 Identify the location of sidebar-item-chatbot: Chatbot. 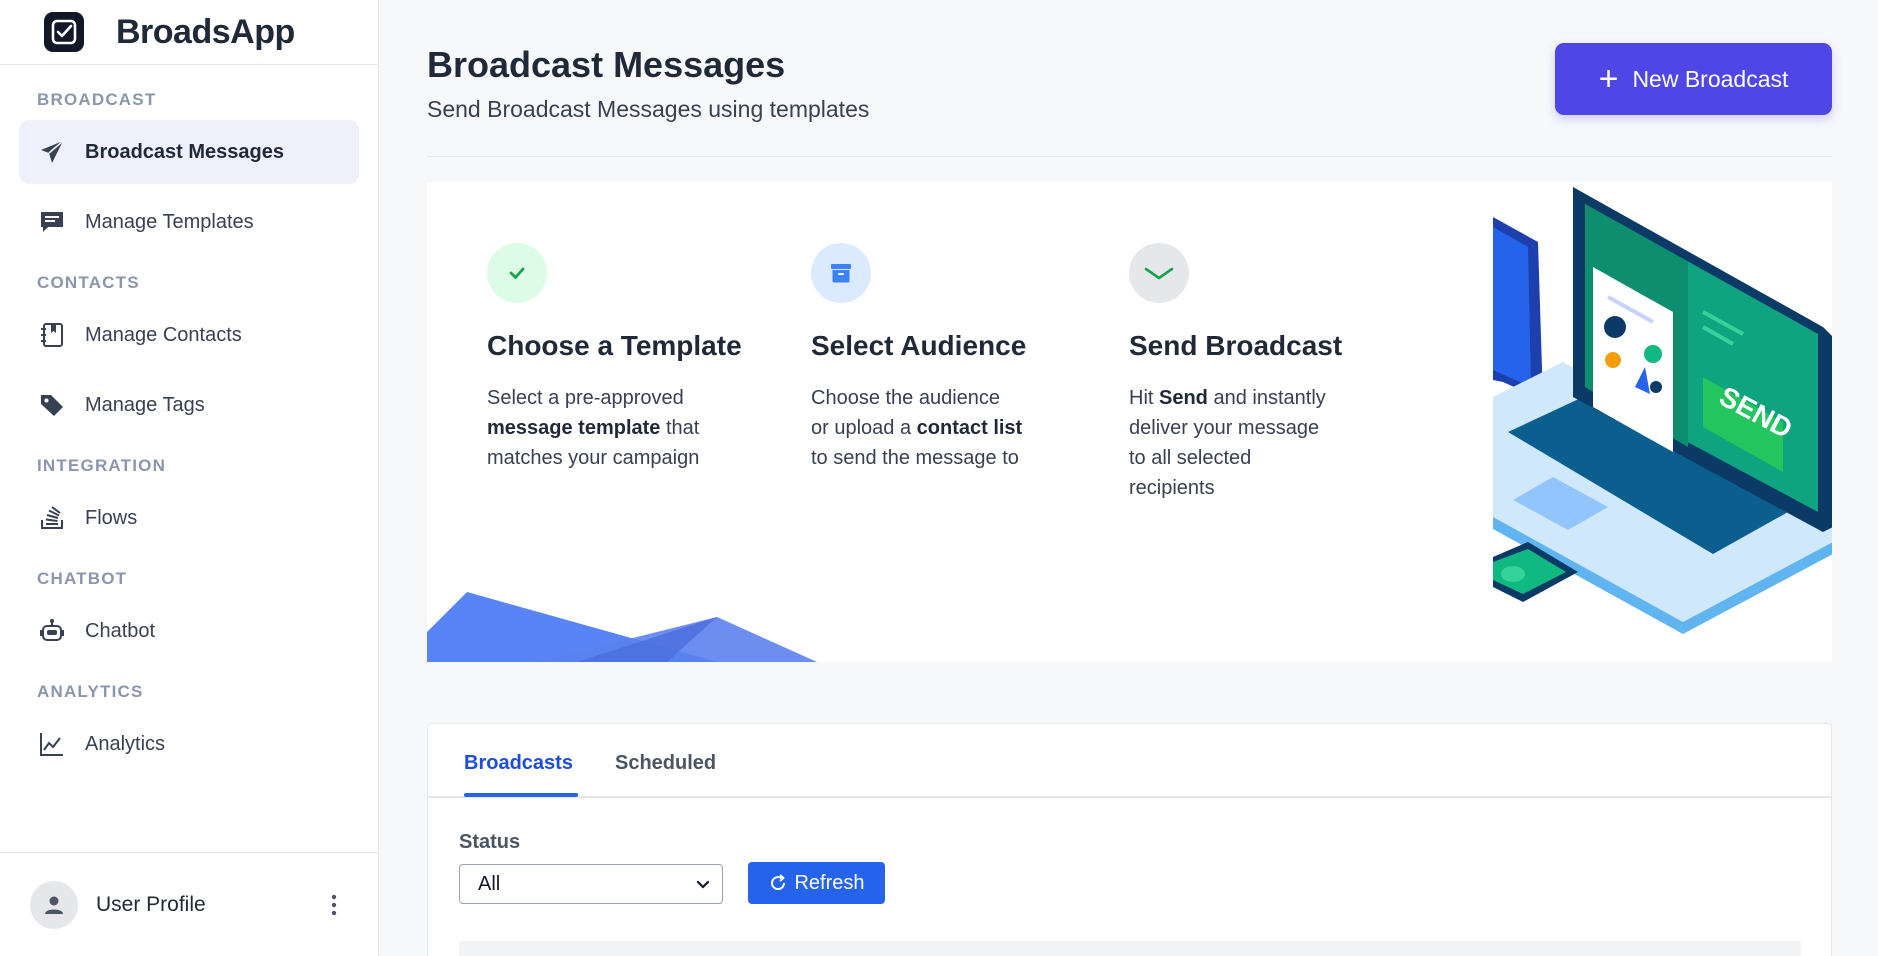
(189, 631).